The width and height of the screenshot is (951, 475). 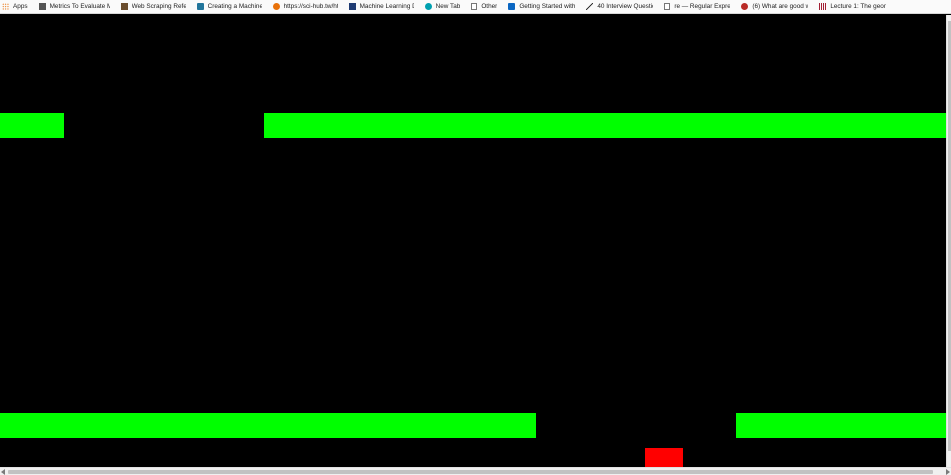 What do you see at coordinates (32, 125) in the screenshot?
I see `platform-top-left` at bounding box center [32, 125].